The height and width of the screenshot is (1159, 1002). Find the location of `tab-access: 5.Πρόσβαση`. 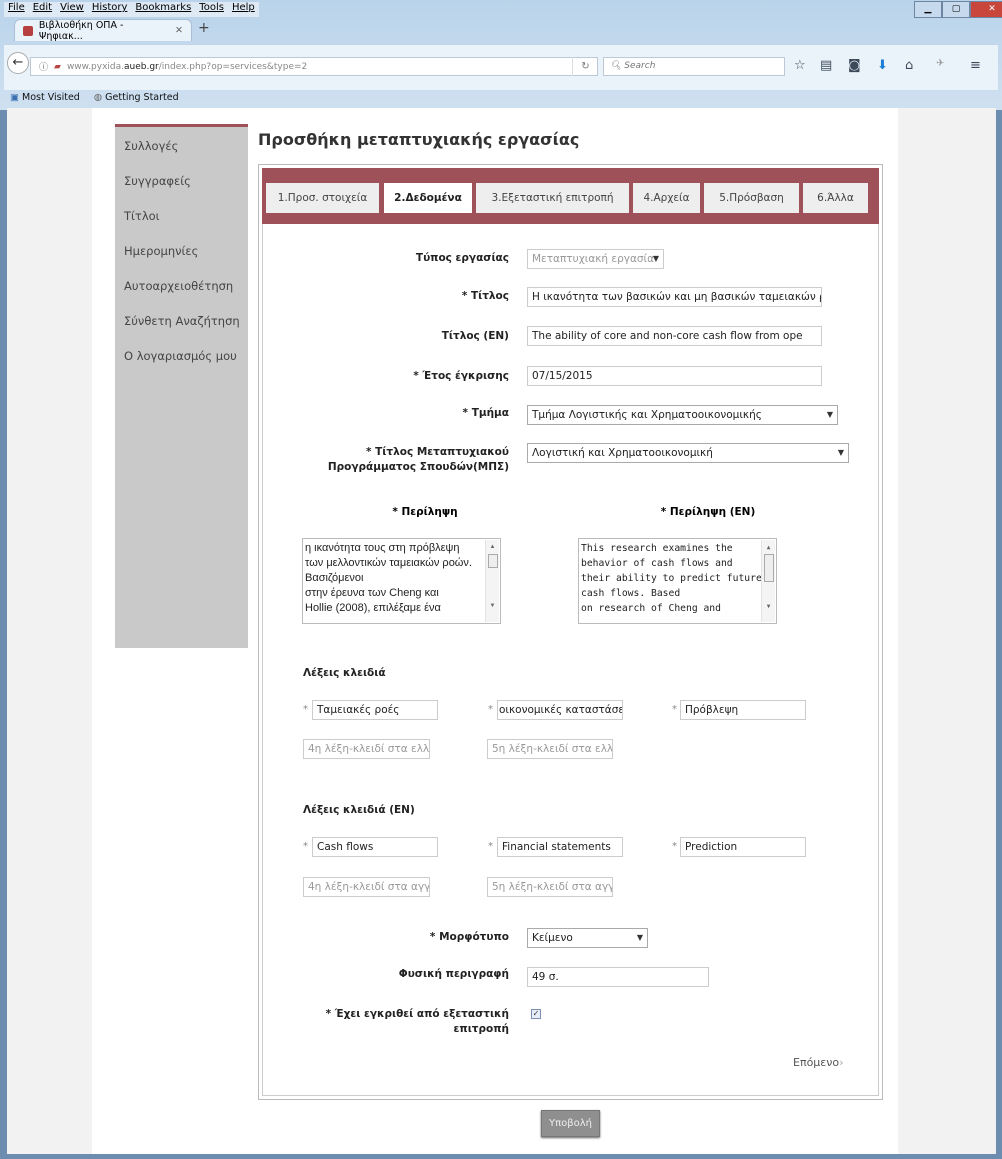

tab-access: 5.Πρόσβαση is located at coordinates (751, 198).